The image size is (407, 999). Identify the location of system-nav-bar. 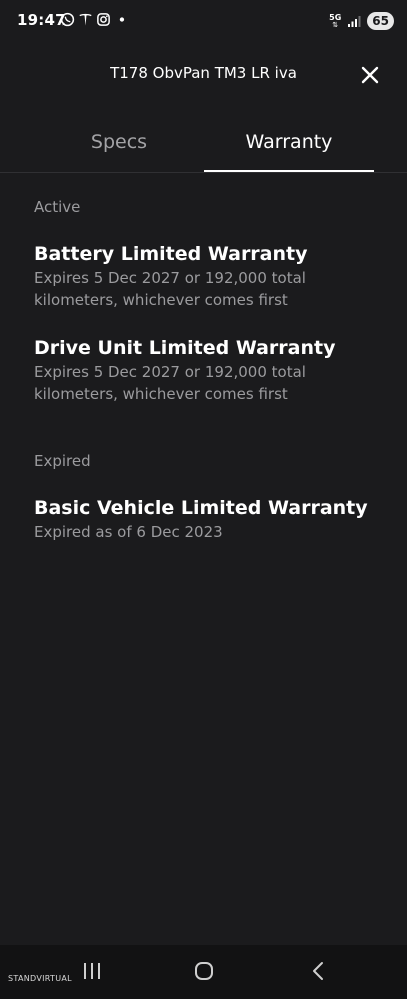
(203, 972).